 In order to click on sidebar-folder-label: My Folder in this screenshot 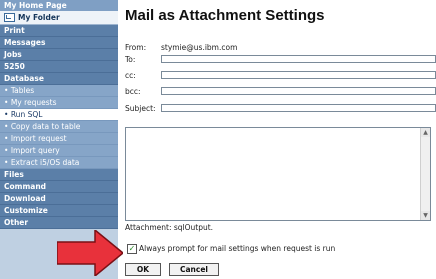, I will do `click(39, 17)`.